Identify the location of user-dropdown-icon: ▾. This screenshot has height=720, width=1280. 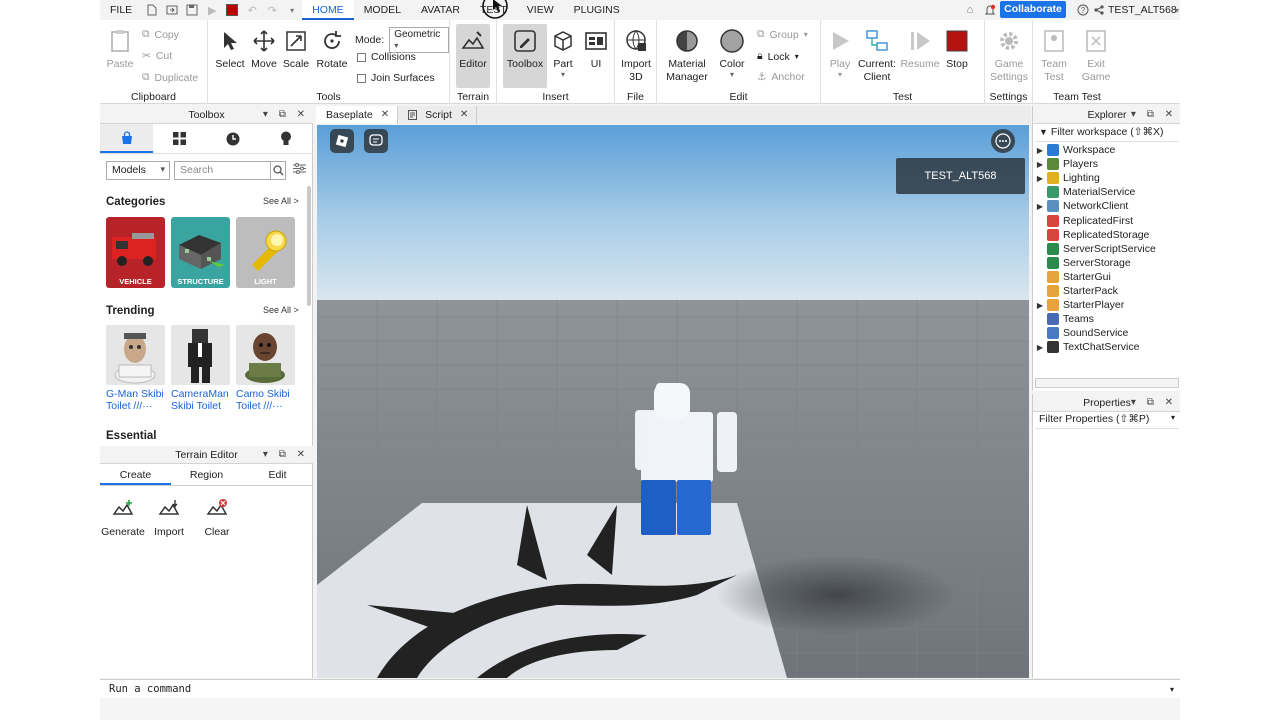
(1175, 10).